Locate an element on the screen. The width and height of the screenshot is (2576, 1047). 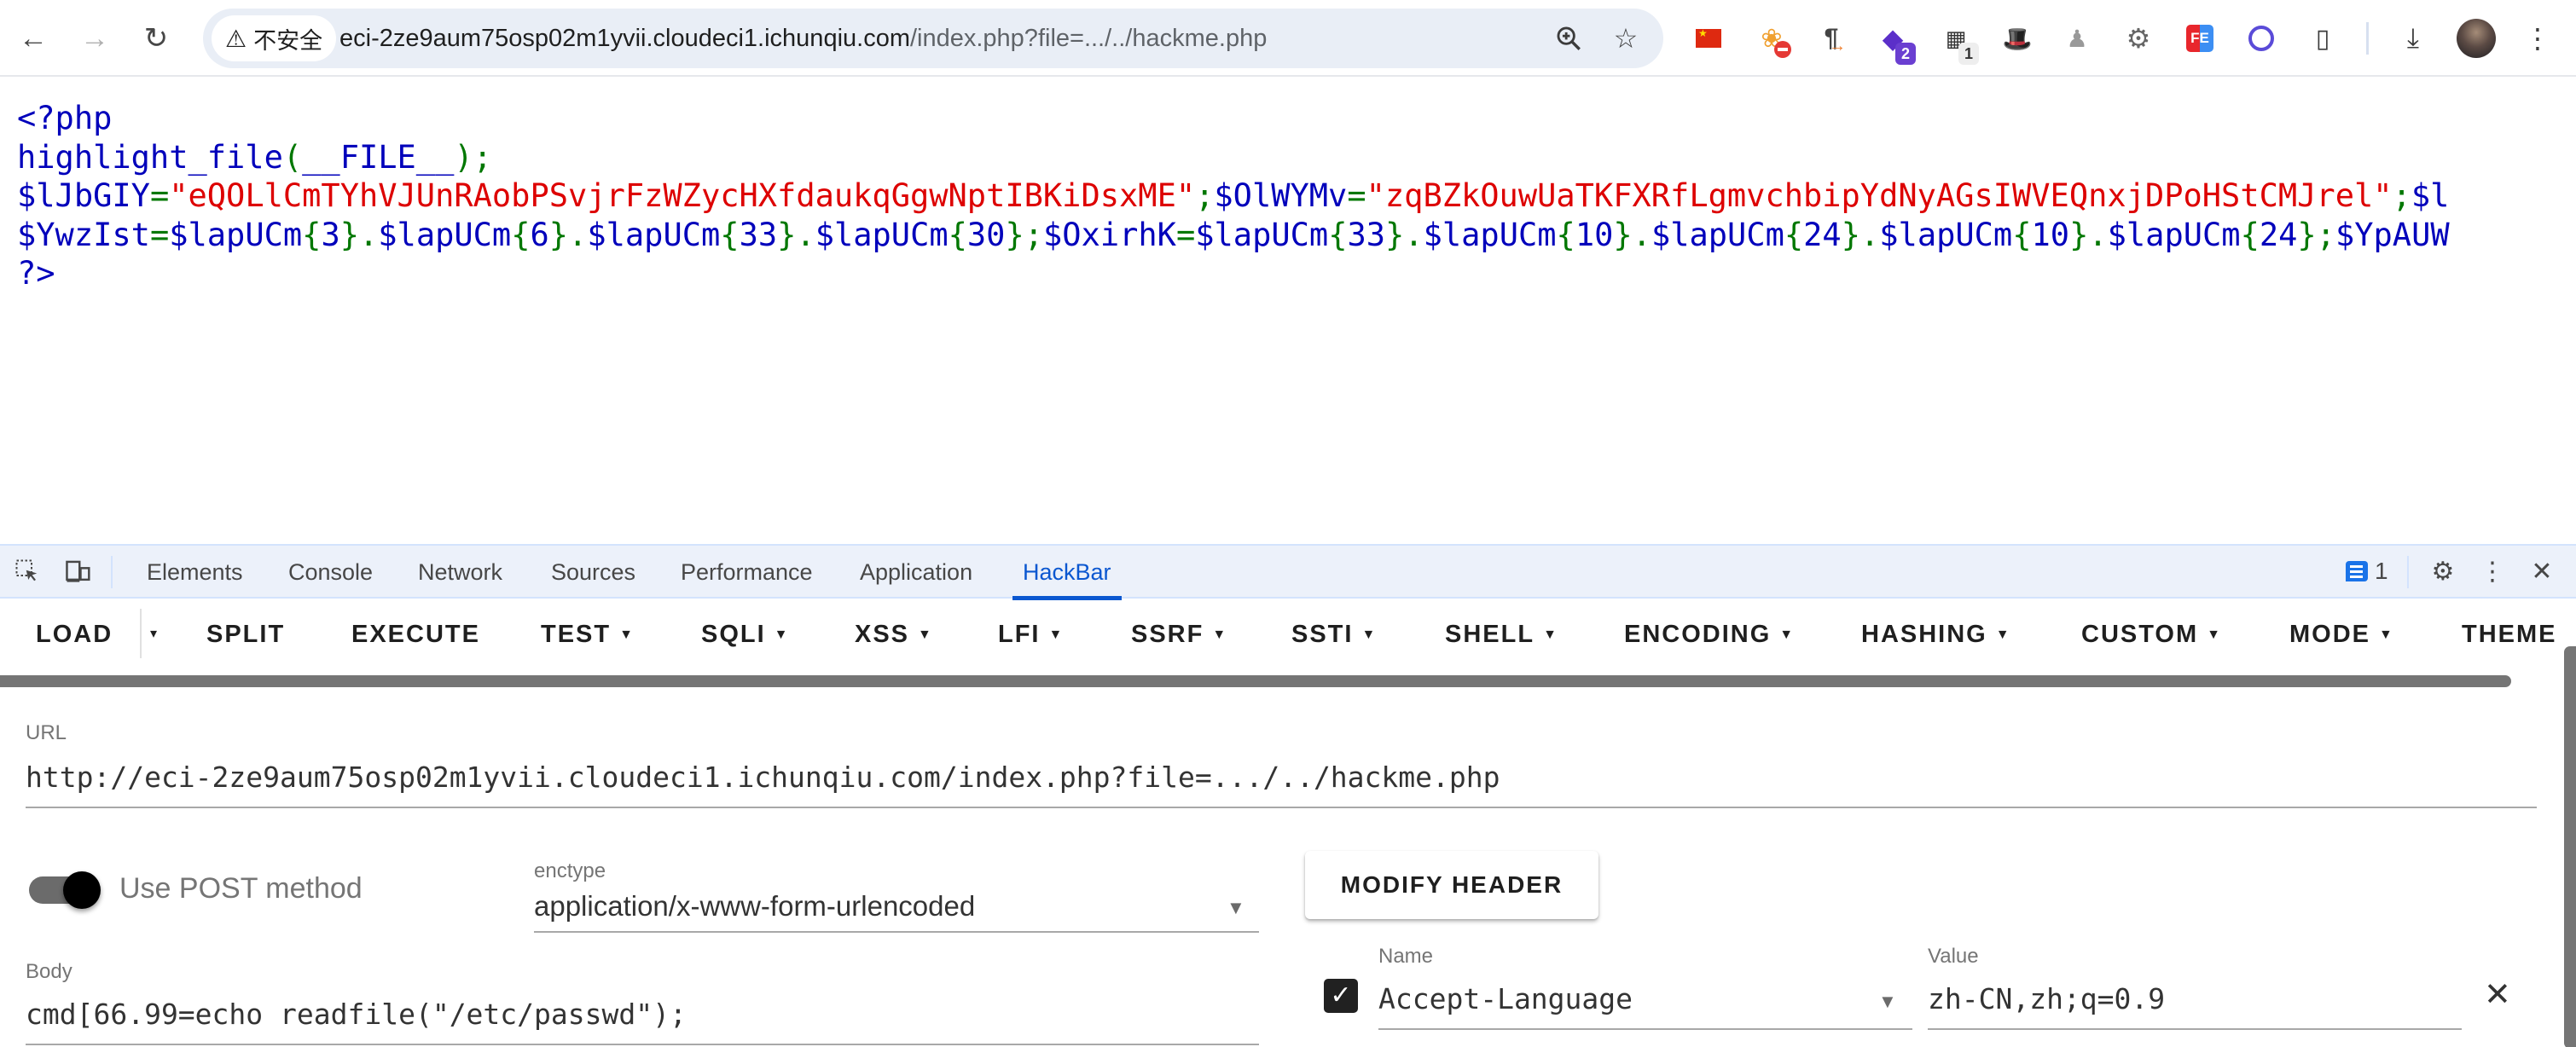
tab-performance: Performance is located at coordinates (747, 572).